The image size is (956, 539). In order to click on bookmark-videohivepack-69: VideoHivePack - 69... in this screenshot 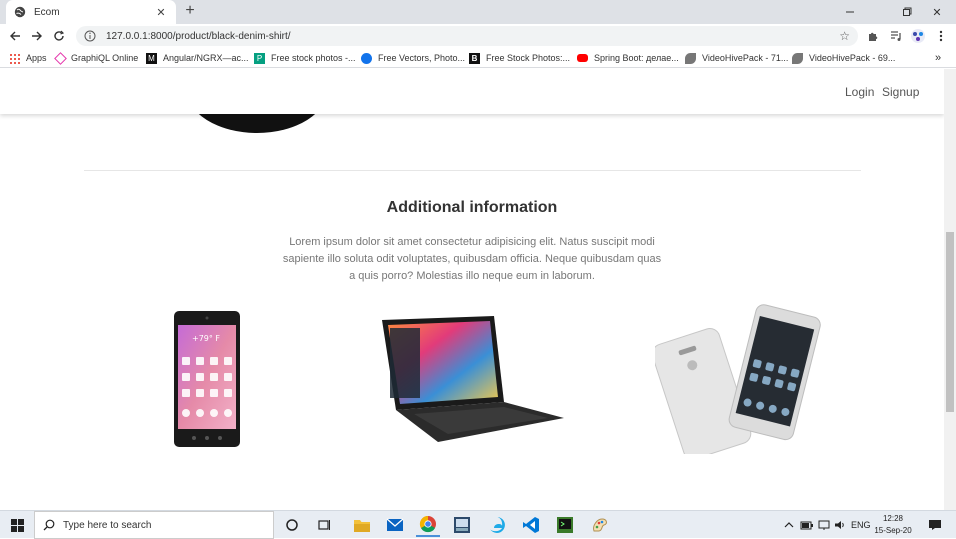, I will do `click(843, 58)`.